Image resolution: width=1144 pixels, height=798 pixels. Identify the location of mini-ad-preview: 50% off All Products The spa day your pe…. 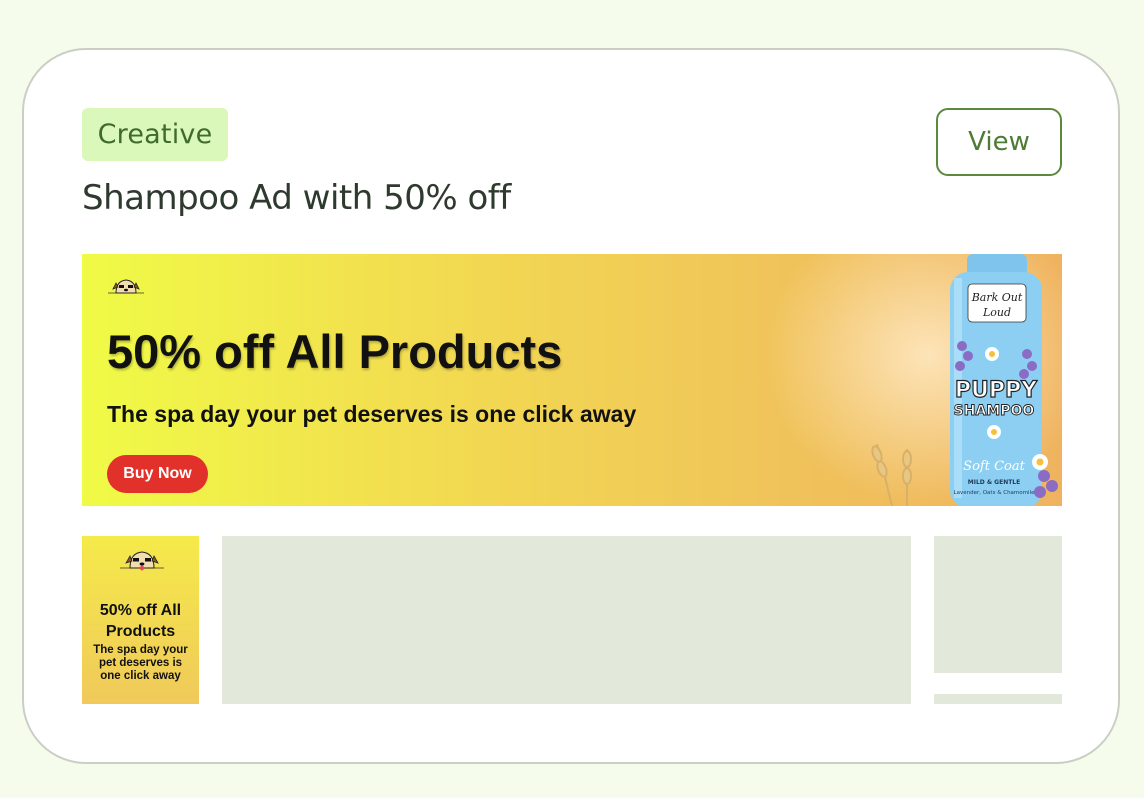
(140, 620).